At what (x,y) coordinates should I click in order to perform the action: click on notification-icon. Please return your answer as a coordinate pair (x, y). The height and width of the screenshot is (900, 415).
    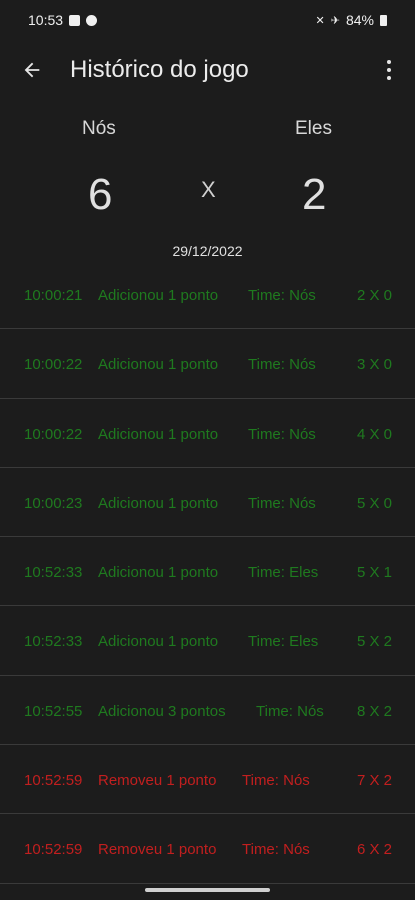
    Looking at the image, I should click on (92, 20).